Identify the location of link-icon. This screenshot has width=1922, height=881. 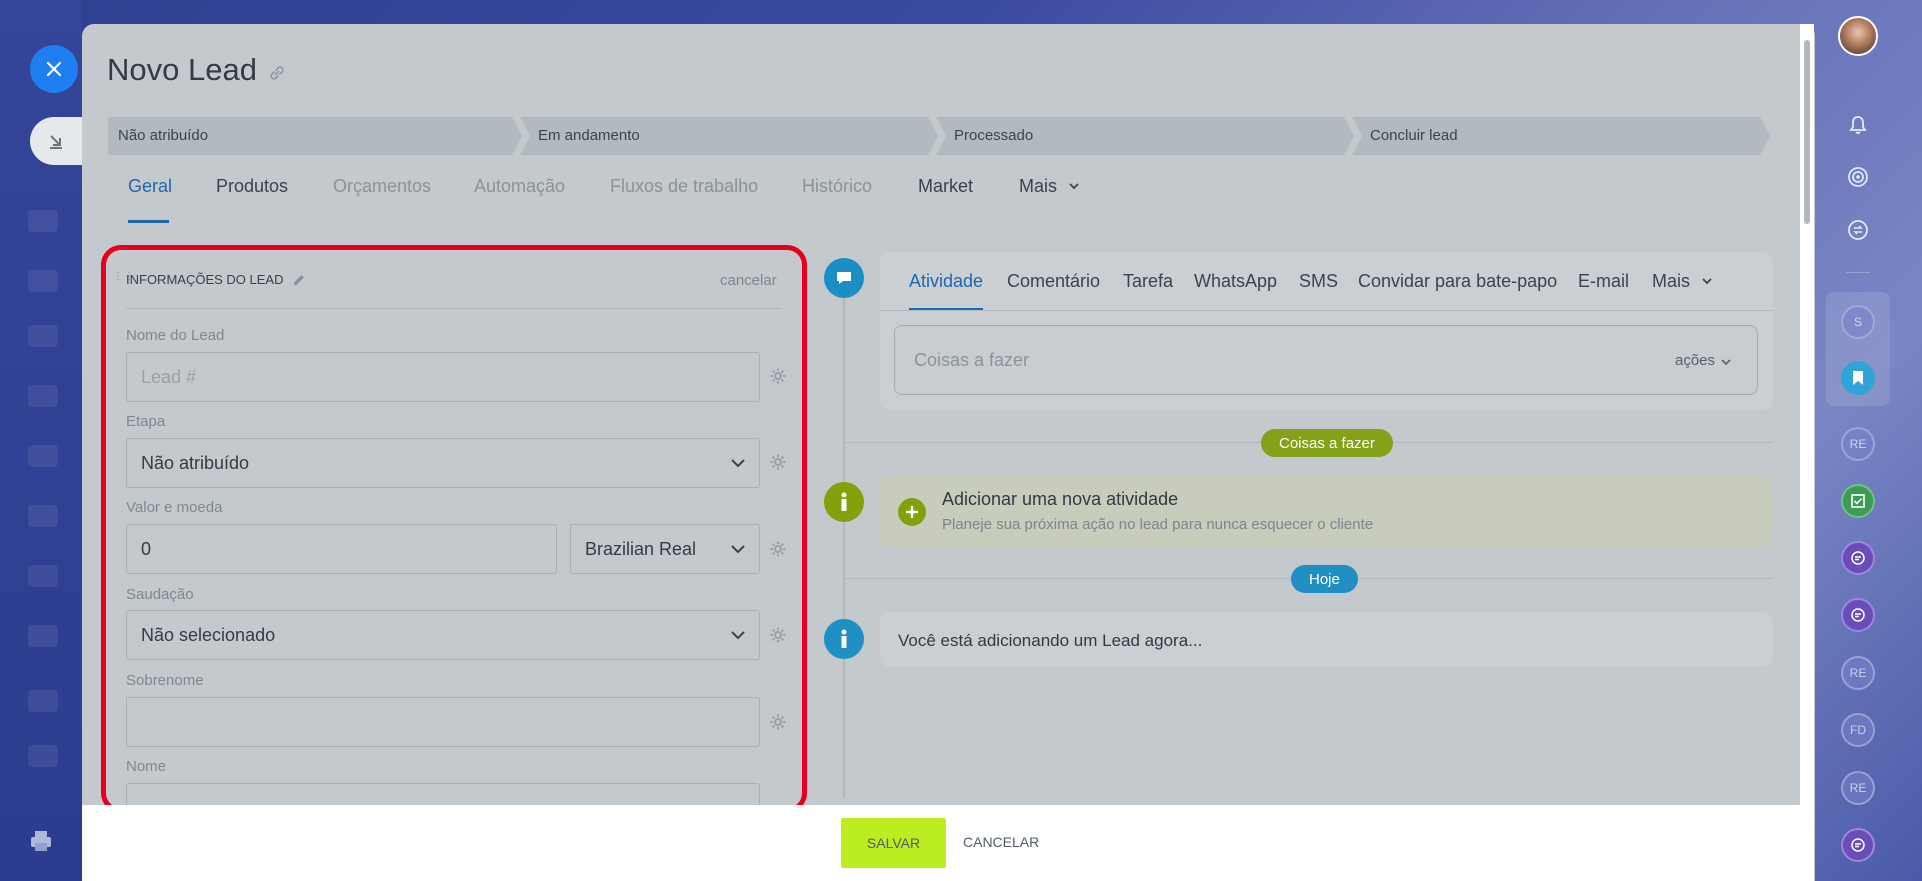
(277, 73).